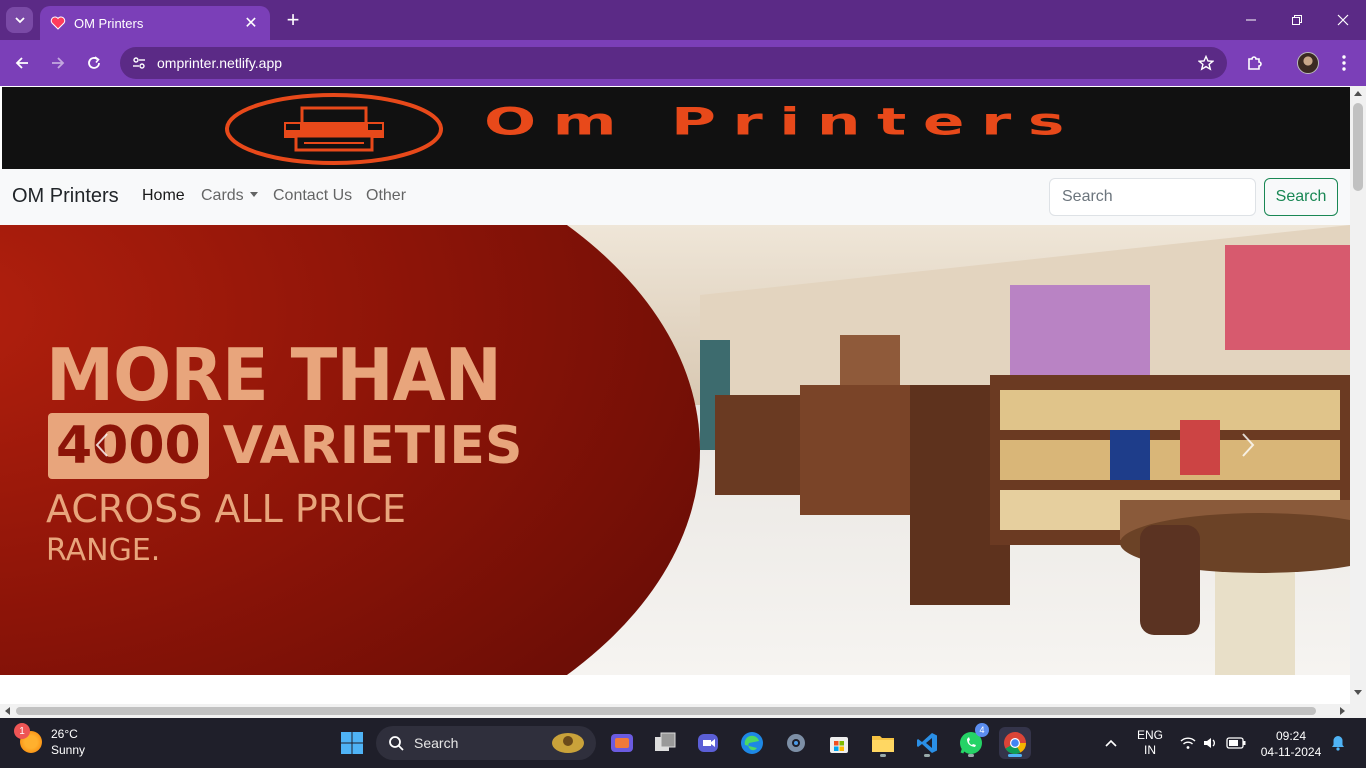  Describe the element at coordinates (683, 20) in the screenshot. I see `tab-strip: OM Printers ✕ +` at that location.